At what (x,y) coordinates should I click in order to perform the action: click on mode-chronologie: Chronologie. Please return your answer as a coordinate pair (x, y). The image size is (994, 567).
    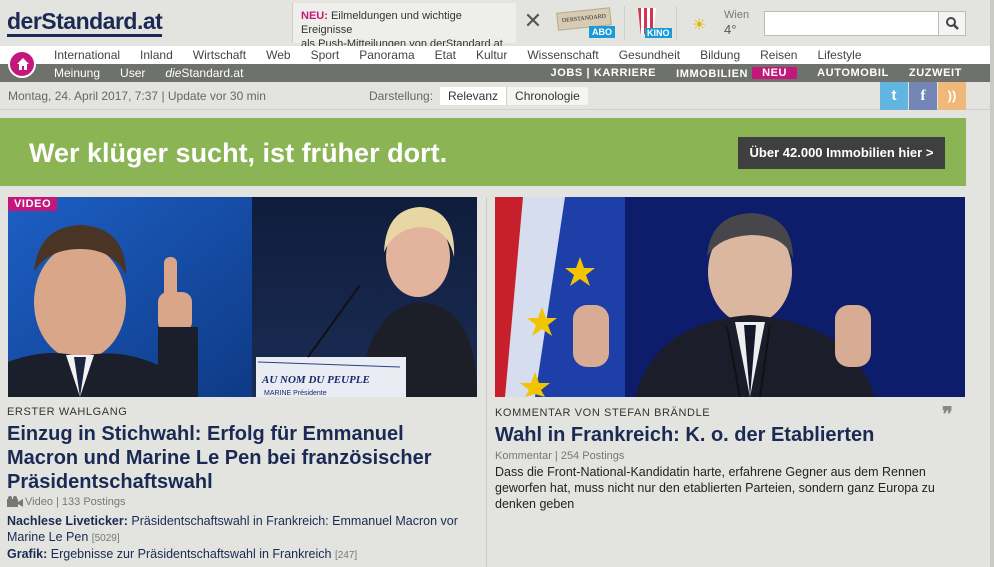
    Looking at the image, I should click on (547, 96).